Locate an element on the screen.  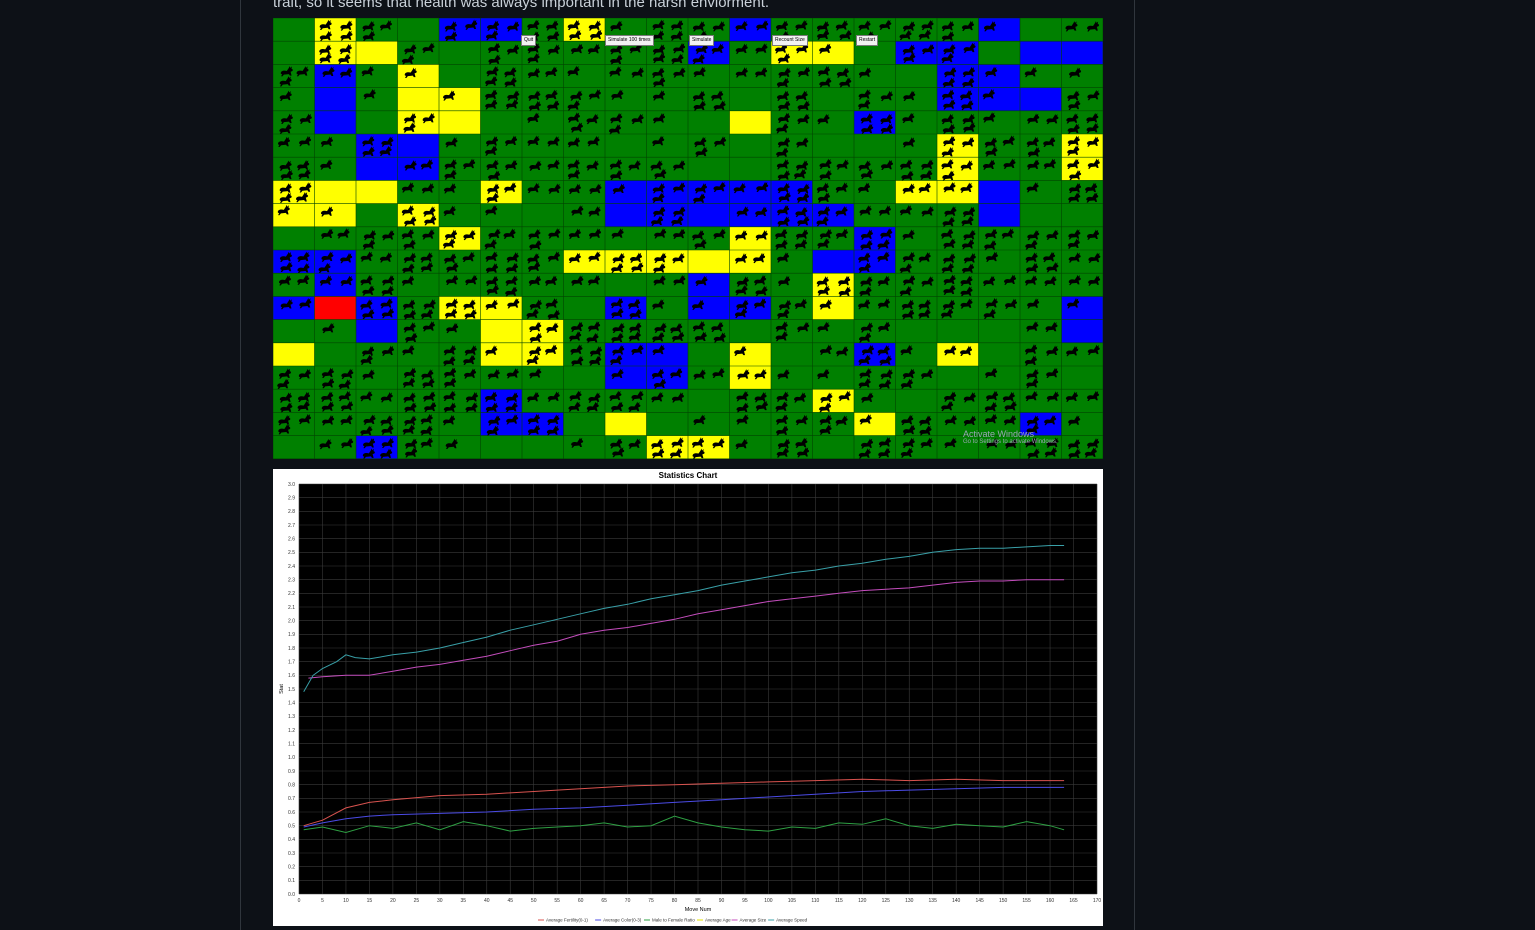
recount-size-button: Recount Size is located at coordinates (790, 40).